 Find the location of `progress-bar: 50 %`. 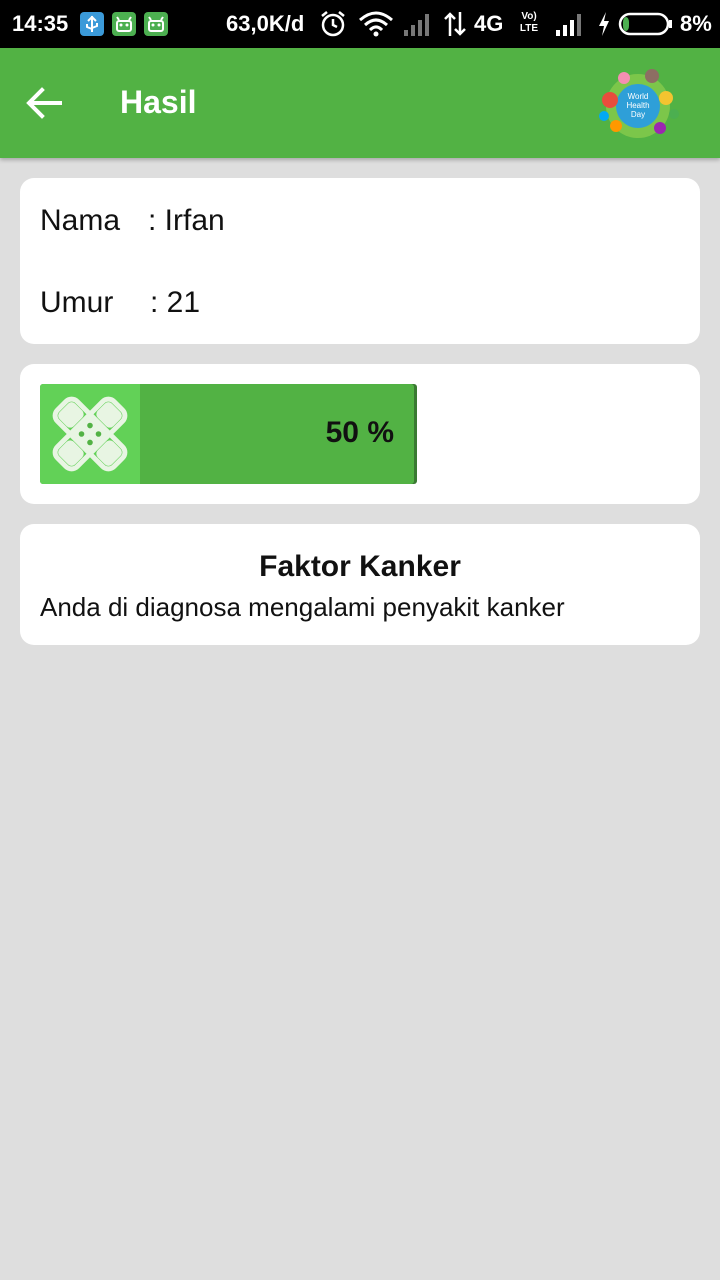

progress-bar: 50 % is located at coordinates (227, 434).